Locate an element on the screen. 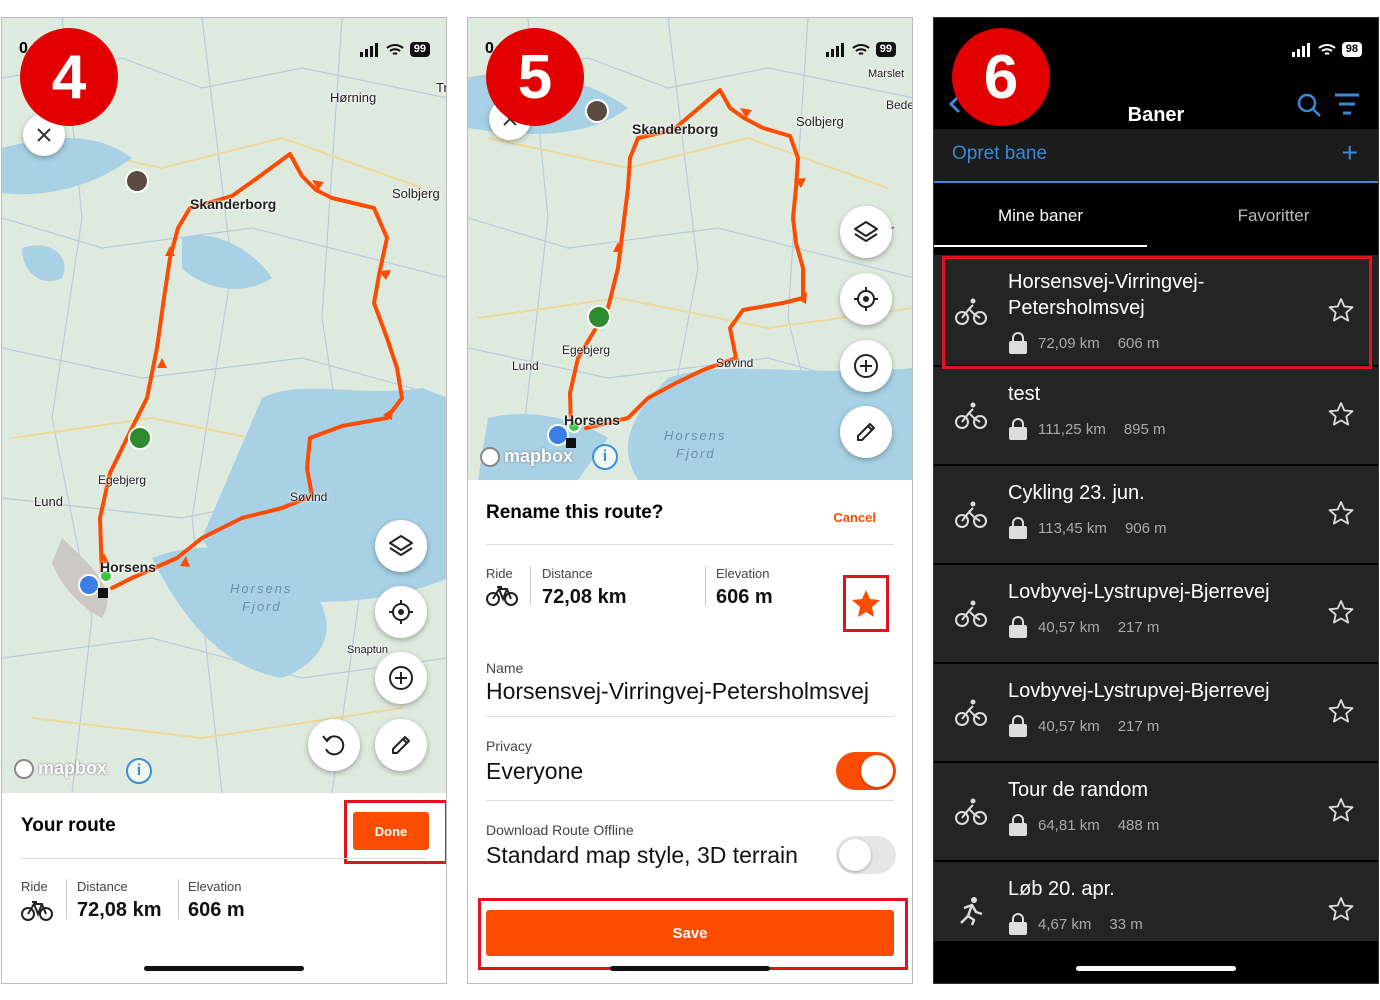  route-elevation: 217 m is located at coordinates (1138, 726).